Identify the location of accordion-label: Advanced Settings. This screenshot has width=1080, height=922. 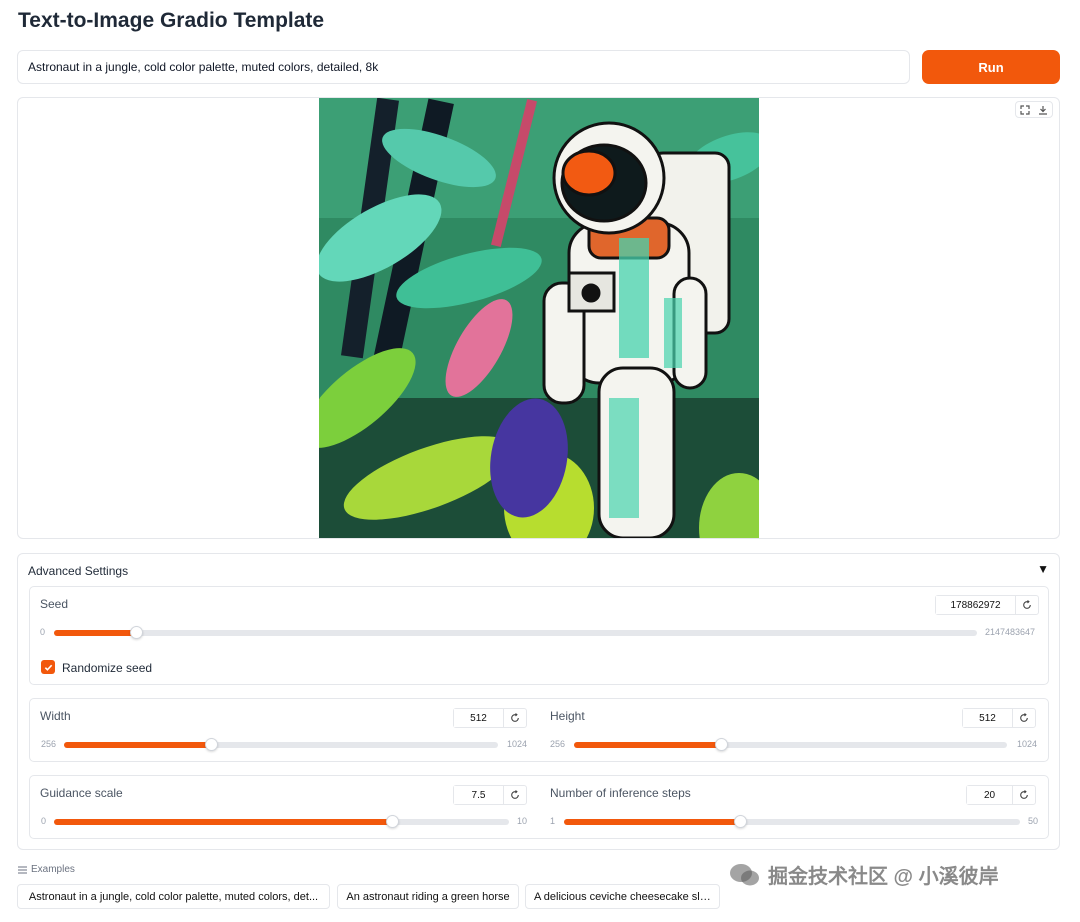
(78, 571).